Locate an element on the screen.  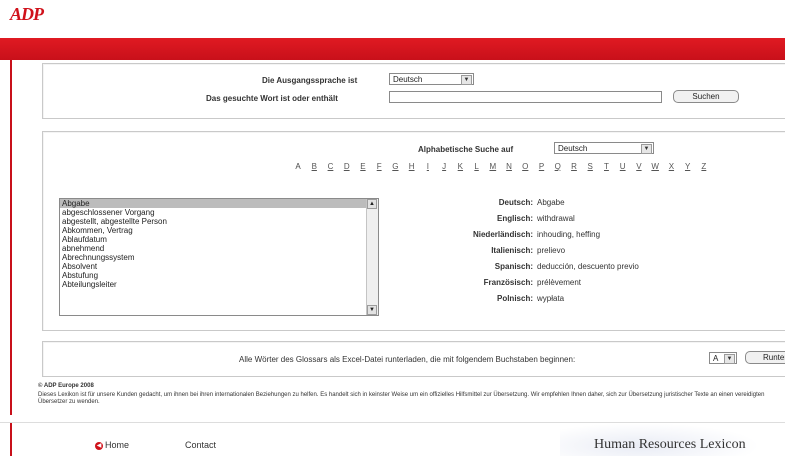
home-link: ◀ Home is located at coordinates (112, 445).